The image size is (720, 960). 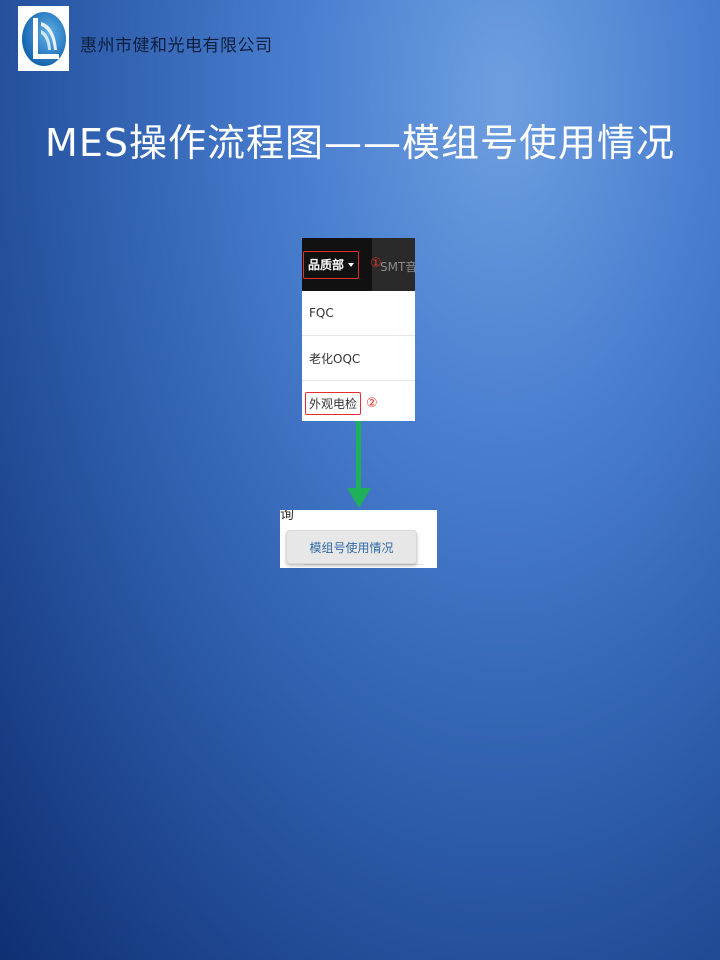 What do you see at coordinates (351, 547) in the screenshot?
I see `module-usage-button: 模组号使用情况` at bounding box center [351, 547].